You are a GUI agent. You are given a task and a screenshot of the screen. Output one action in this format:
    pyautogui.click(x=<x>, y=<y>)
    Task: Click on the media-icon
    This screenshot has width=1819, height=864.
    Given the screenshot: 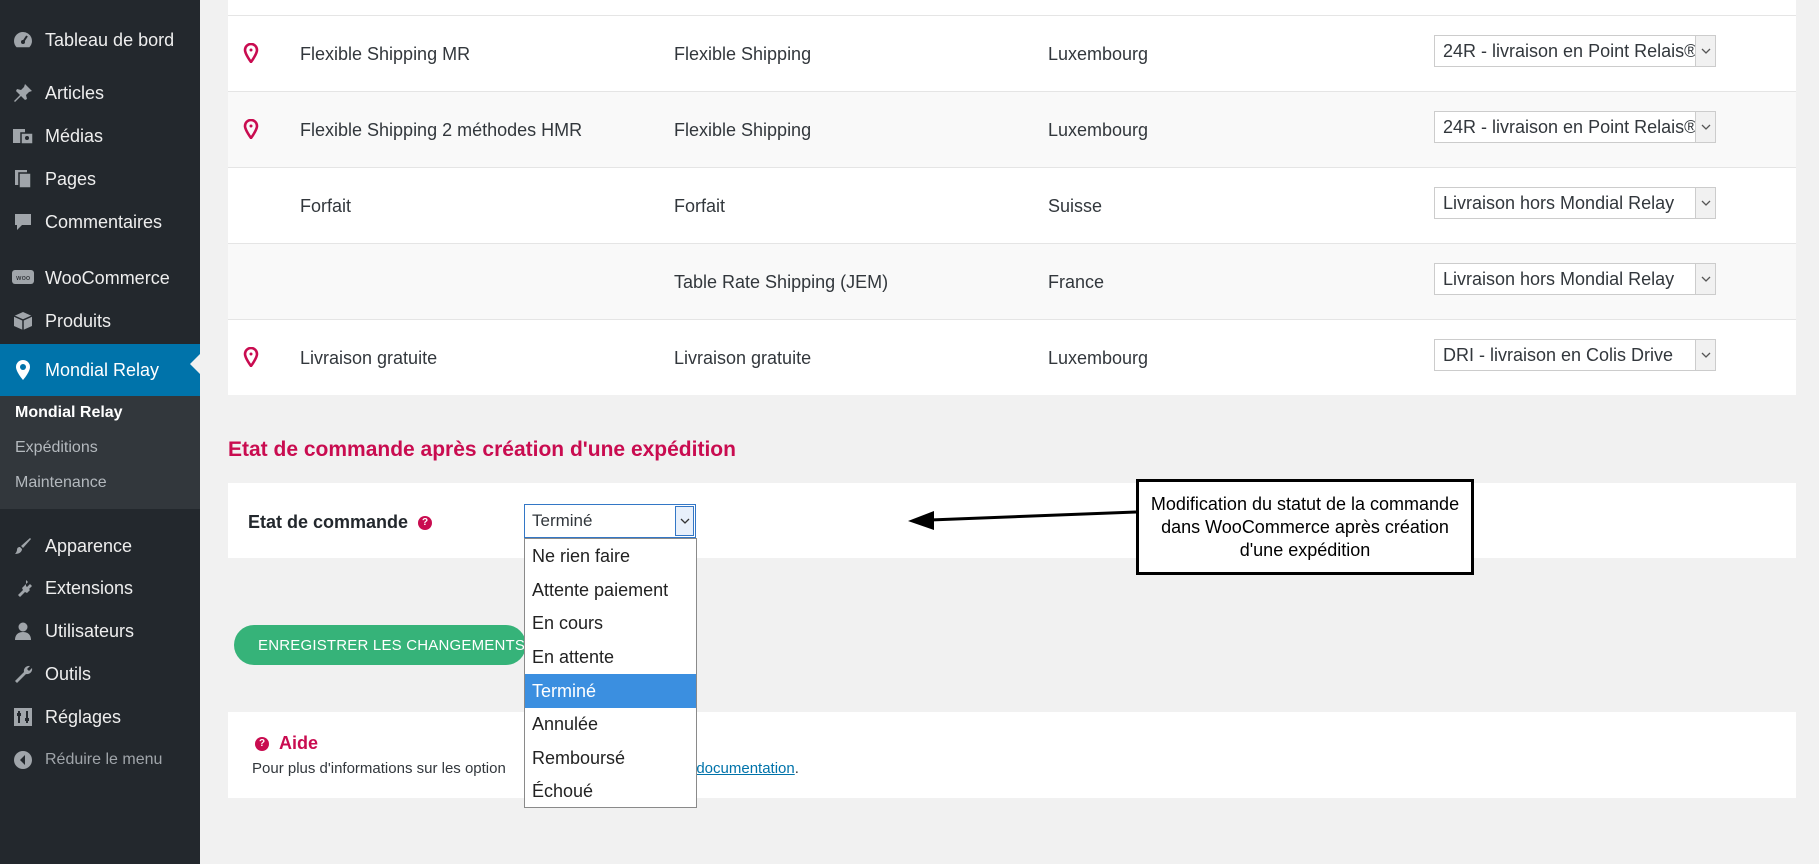 What is the action you would take?
    pyautogui.click(x=22, y=136)
    